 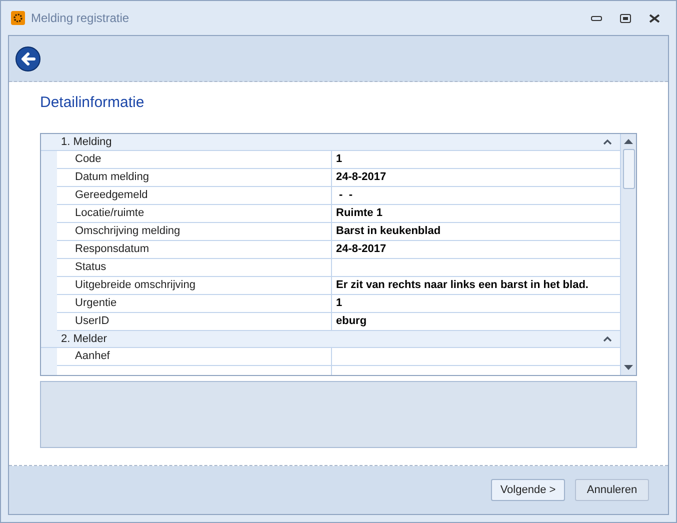 What do you see at coordinates (194, 159) in the screenshot?
I see `property-label: Code` at bounding box center [194, 159].